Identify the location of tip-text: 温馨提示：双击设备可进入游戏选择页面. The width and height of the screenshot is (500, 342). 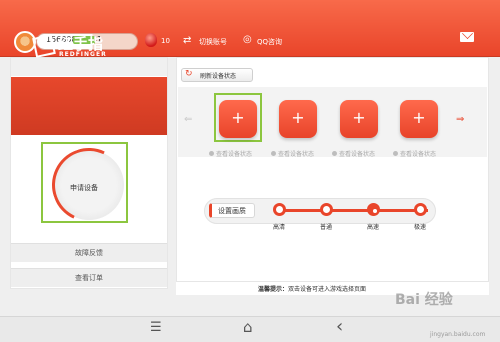
(312, 288).